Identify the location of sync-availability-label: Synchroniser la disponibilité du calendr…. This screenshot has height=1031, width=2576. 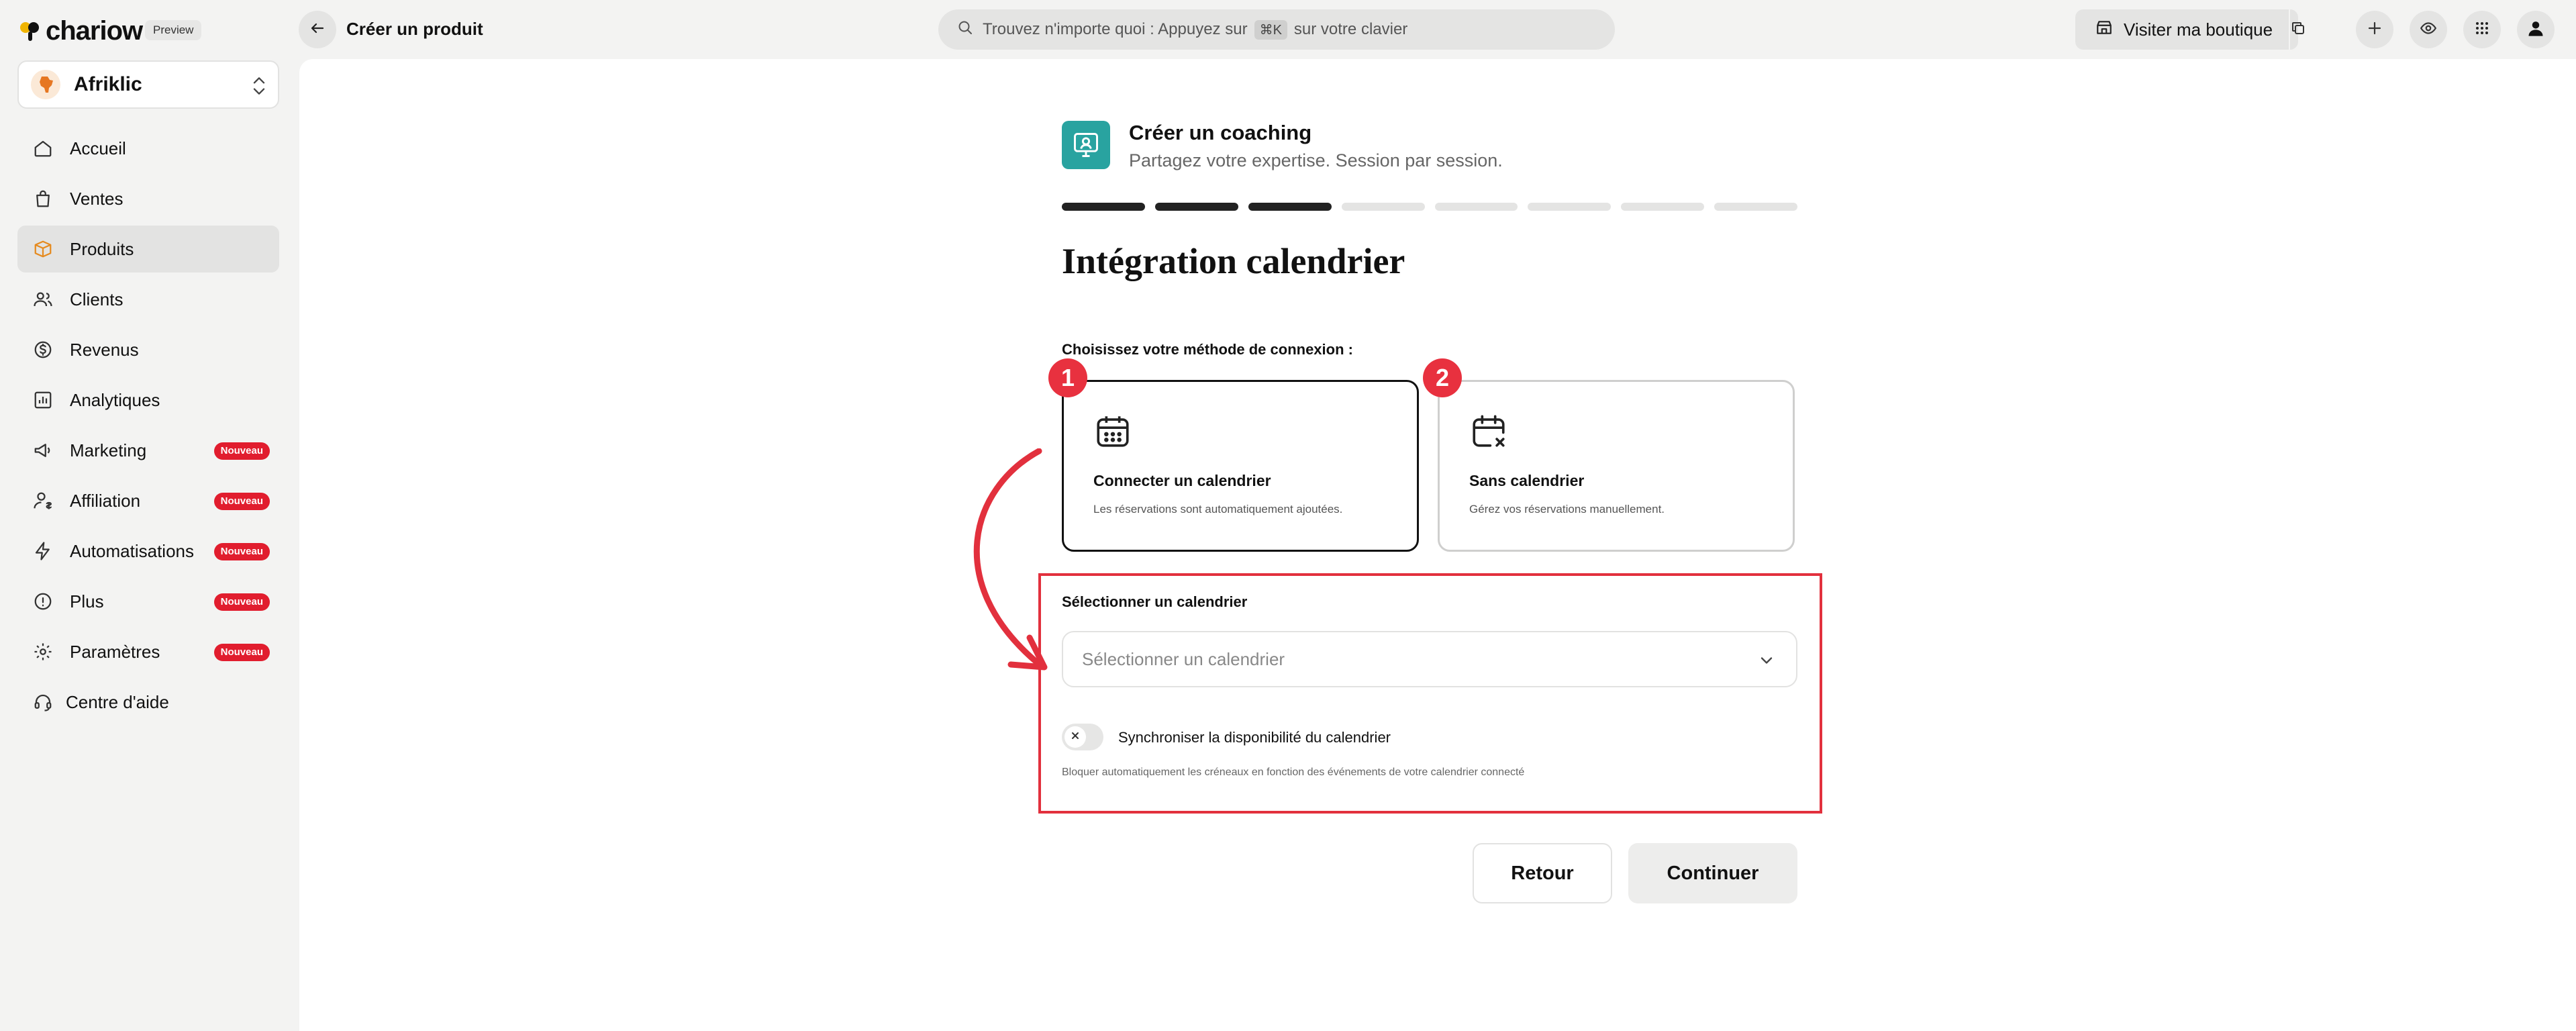
(1254, 737).